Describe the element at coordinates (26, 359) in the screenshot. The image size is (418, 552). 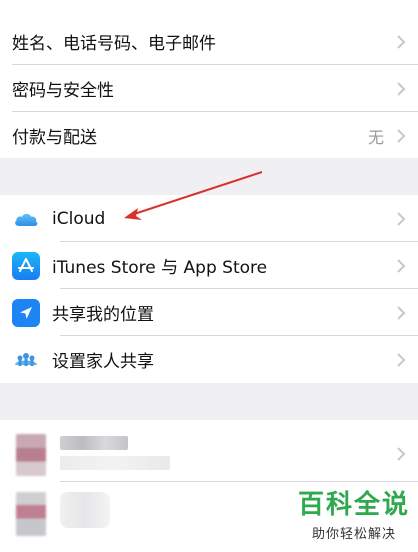
I see `family-sharing-icon` at that location.